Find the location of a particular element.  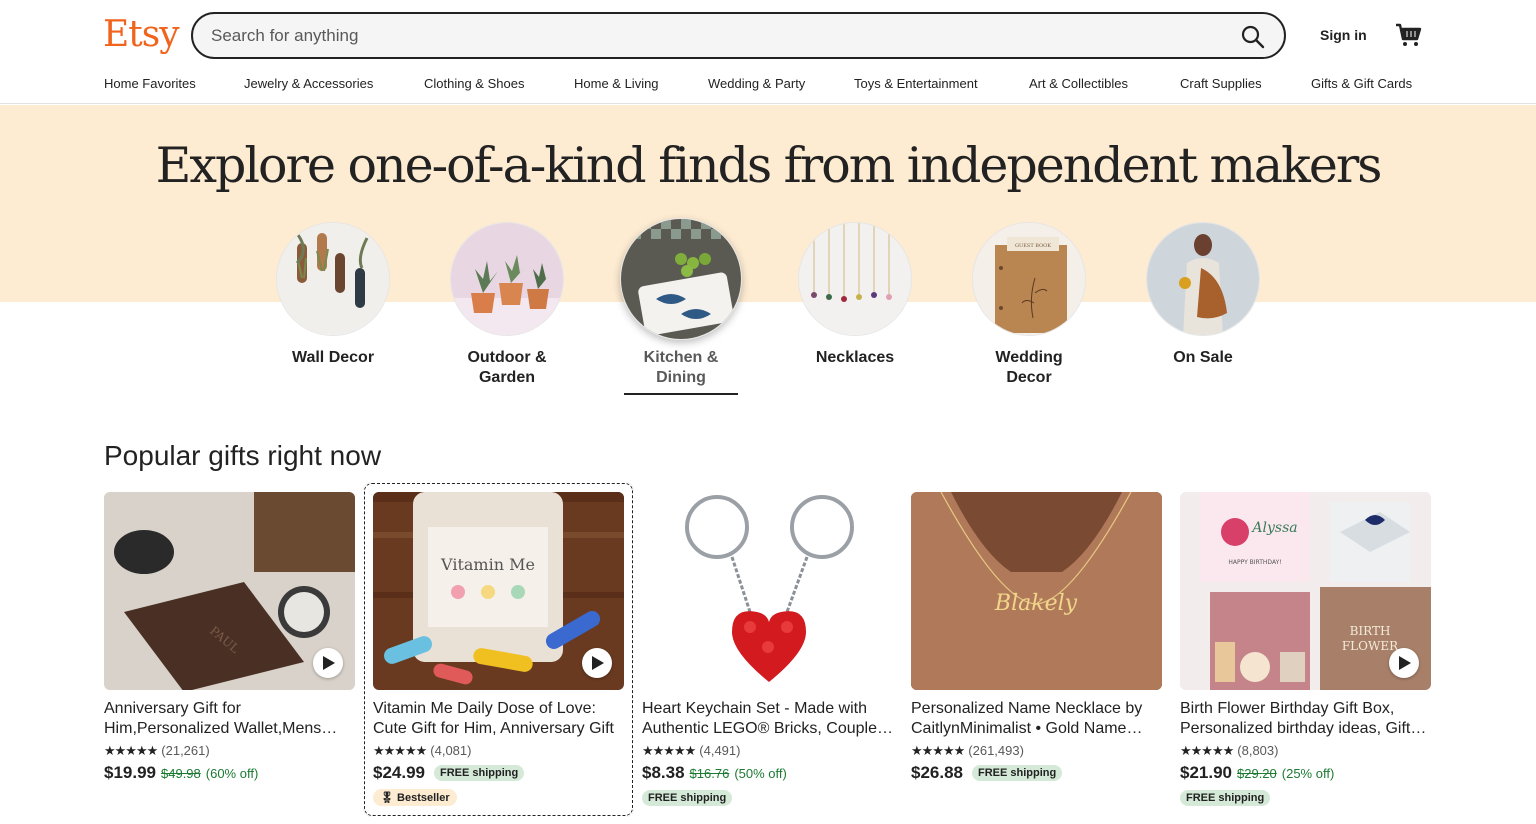

necklaces-image is located at coordinates (855, 279).